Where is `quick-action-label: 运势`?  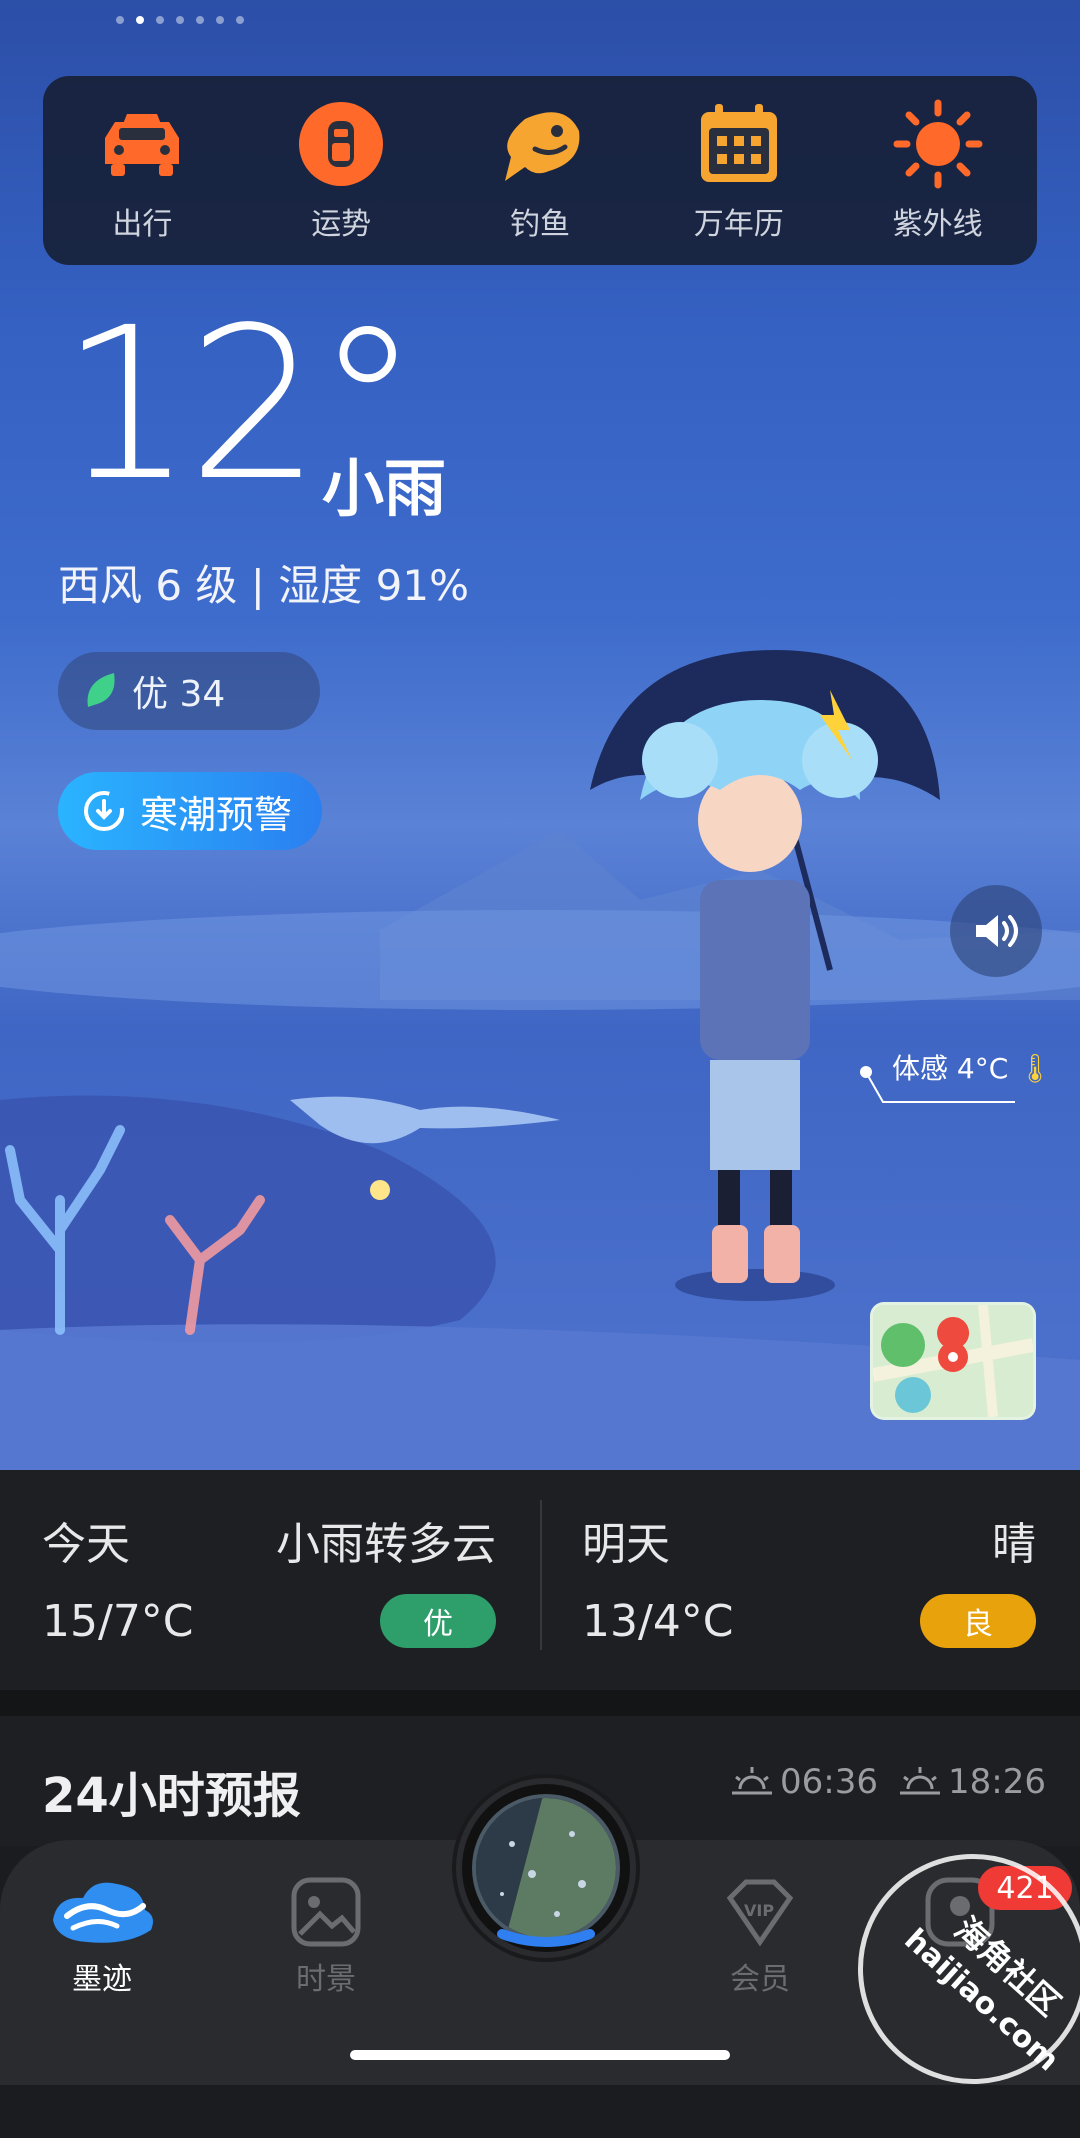 quick-action-label: 运势 is located at coordinates (341, 224).